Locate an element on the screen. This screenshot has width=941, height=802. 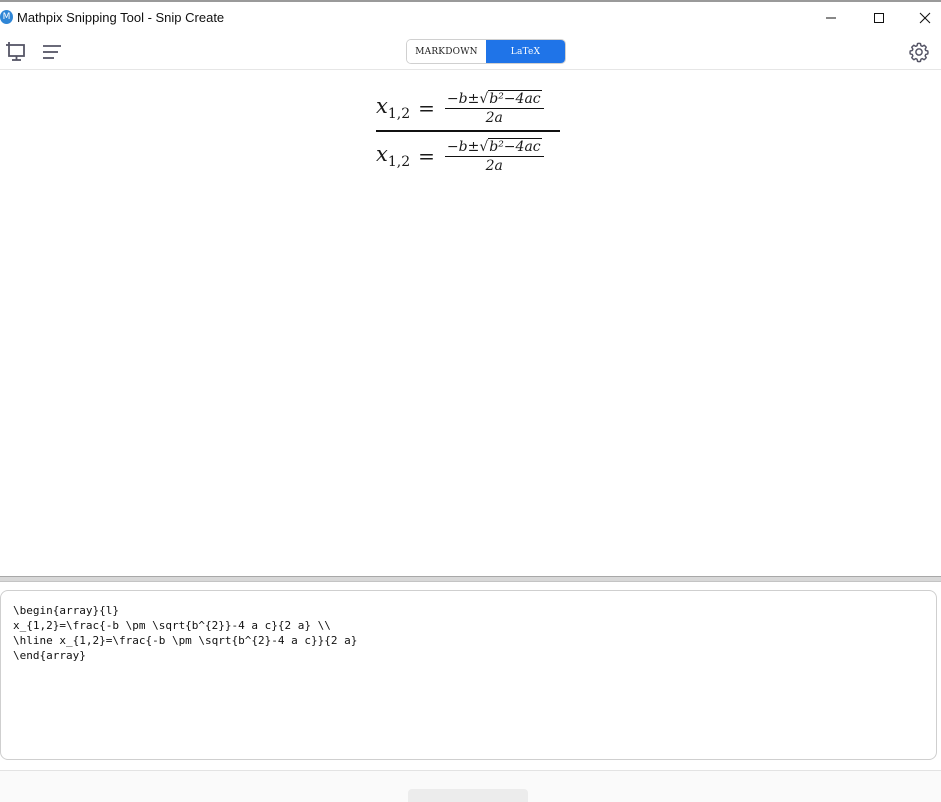
toolbar: MARKDOWN LaTeX is located at coordinates (470, 52).